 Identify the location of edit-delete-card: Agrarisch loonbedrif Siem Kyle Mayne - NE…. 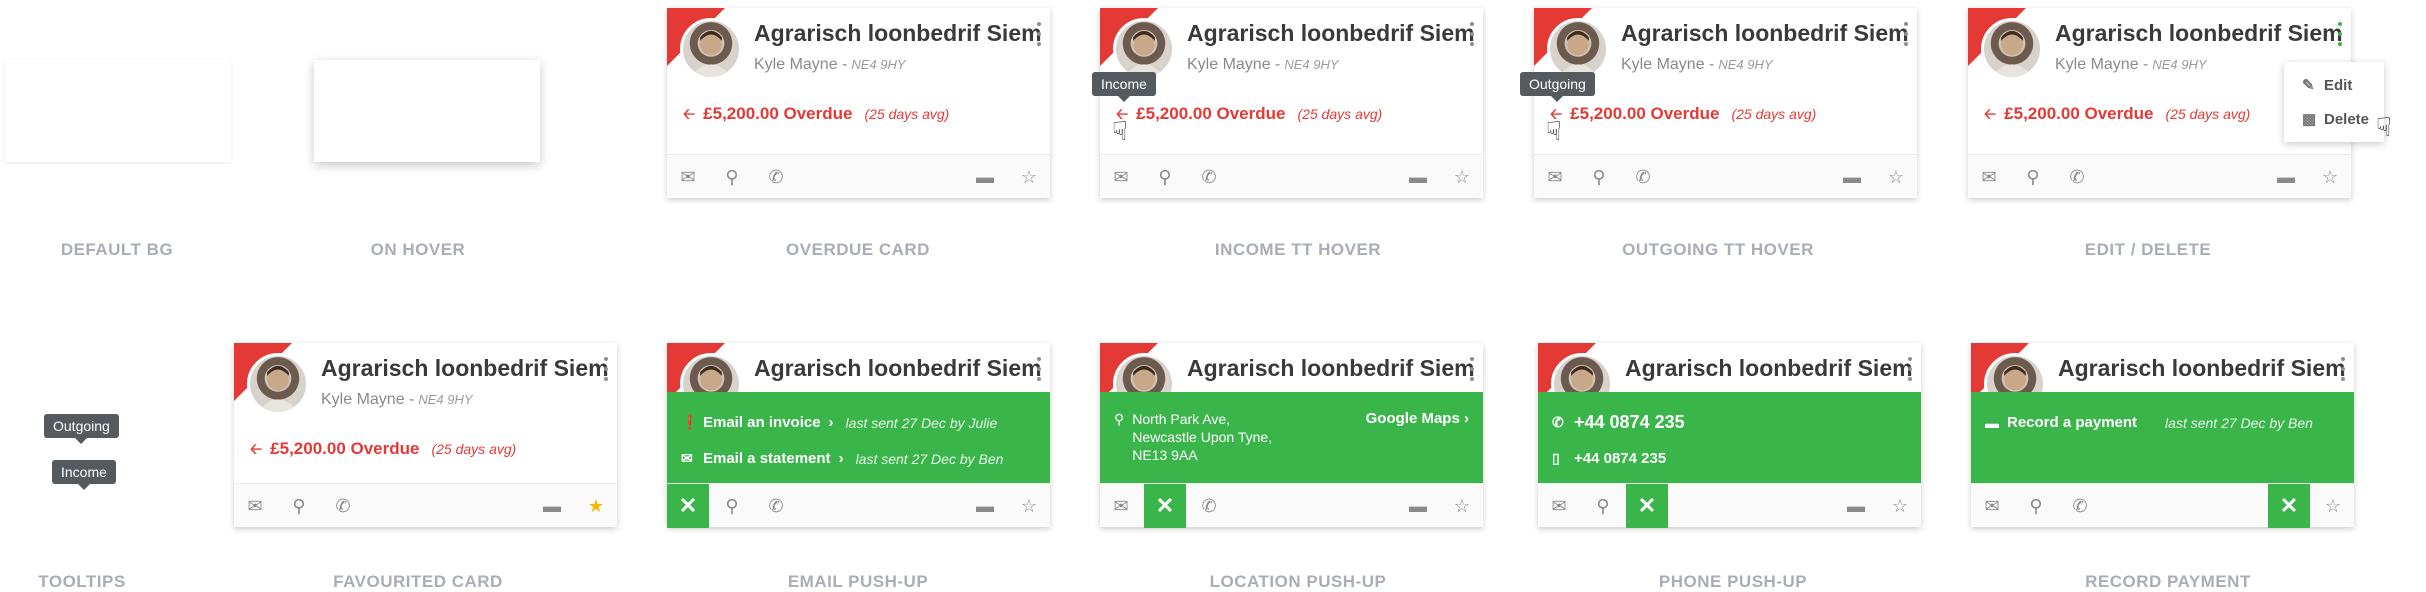
(2180, 103).